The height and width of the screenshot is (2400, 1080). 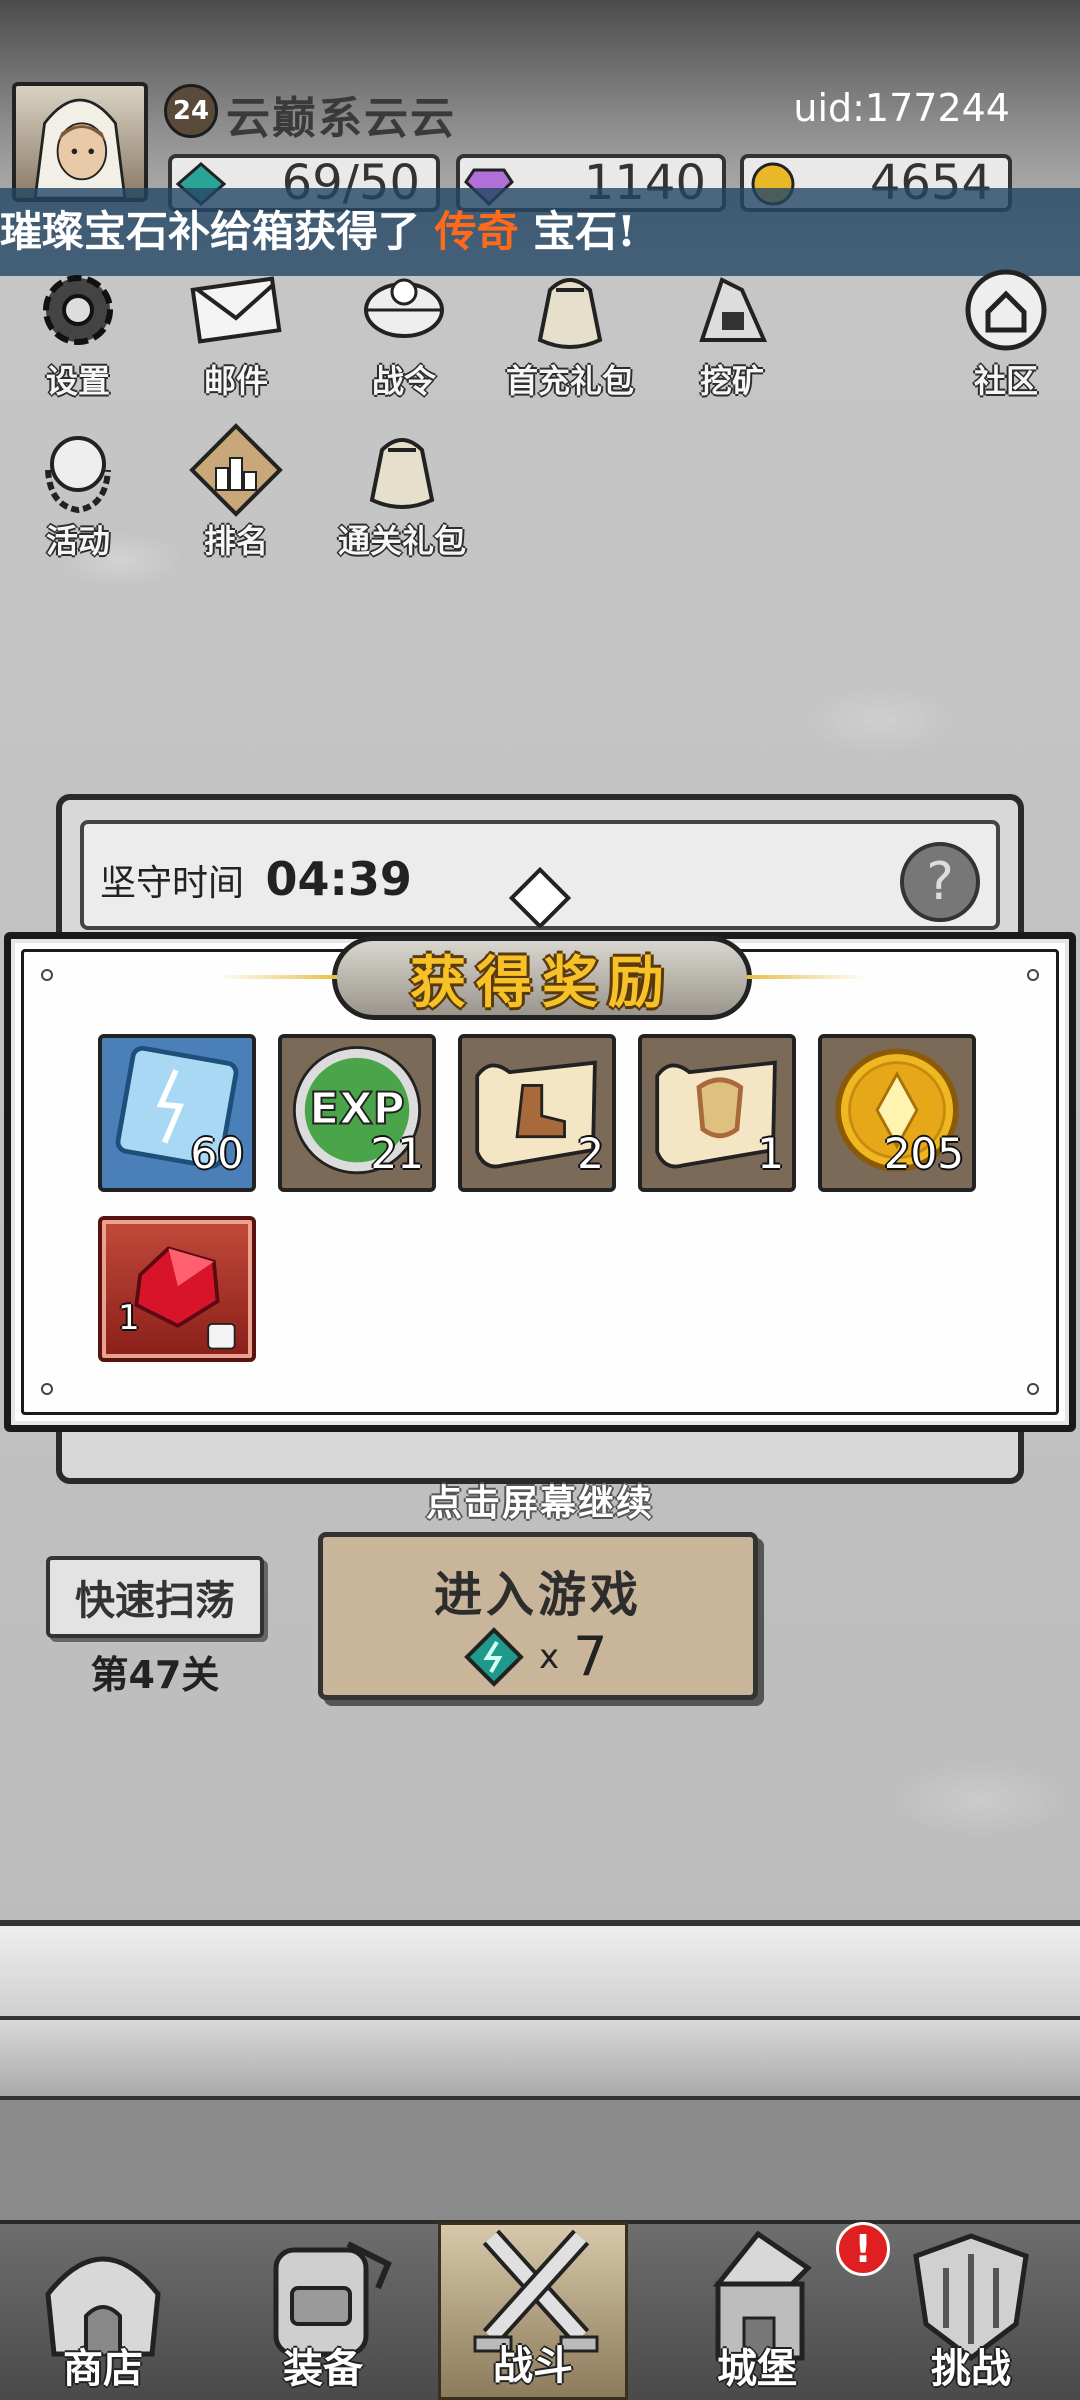 I want to click on nav-shop-label: 商店, so click(x=103, y=2368).